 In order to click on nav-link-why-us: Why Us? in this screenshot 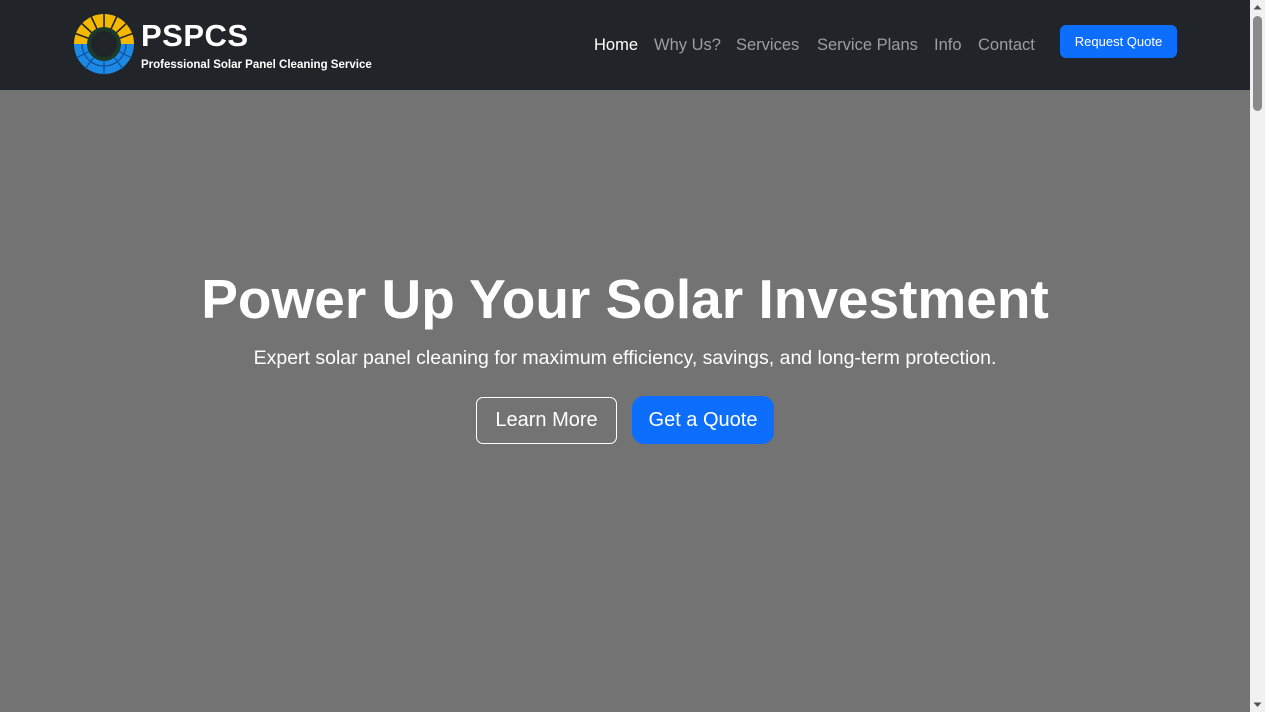, I will do `click(695, 45)`.